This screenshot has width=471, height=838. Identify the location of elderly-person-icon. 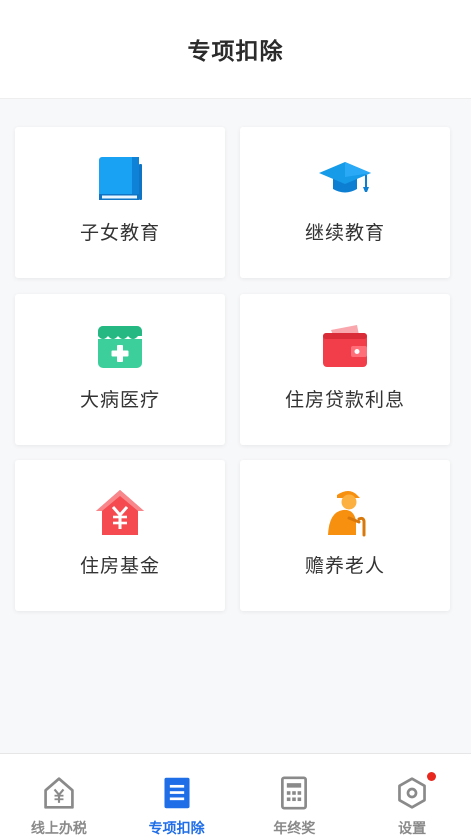
(347, 514).